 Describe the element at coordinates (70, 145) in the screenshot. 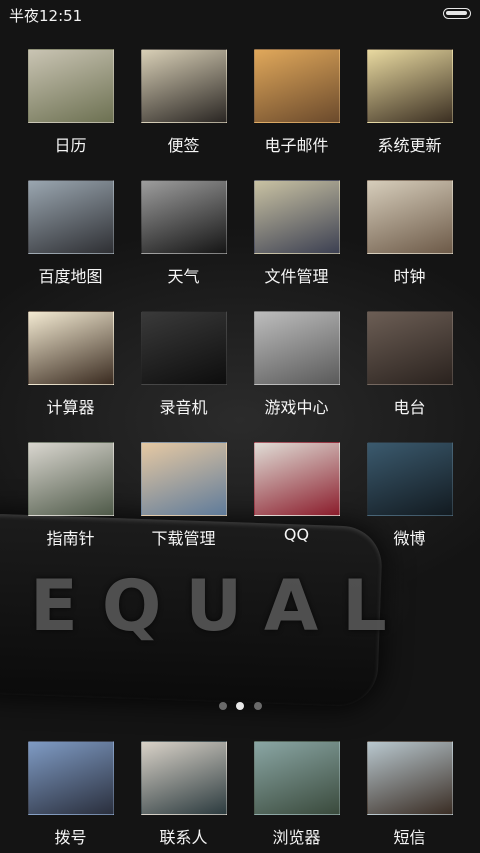

I see `app-label: 日历` at that location.